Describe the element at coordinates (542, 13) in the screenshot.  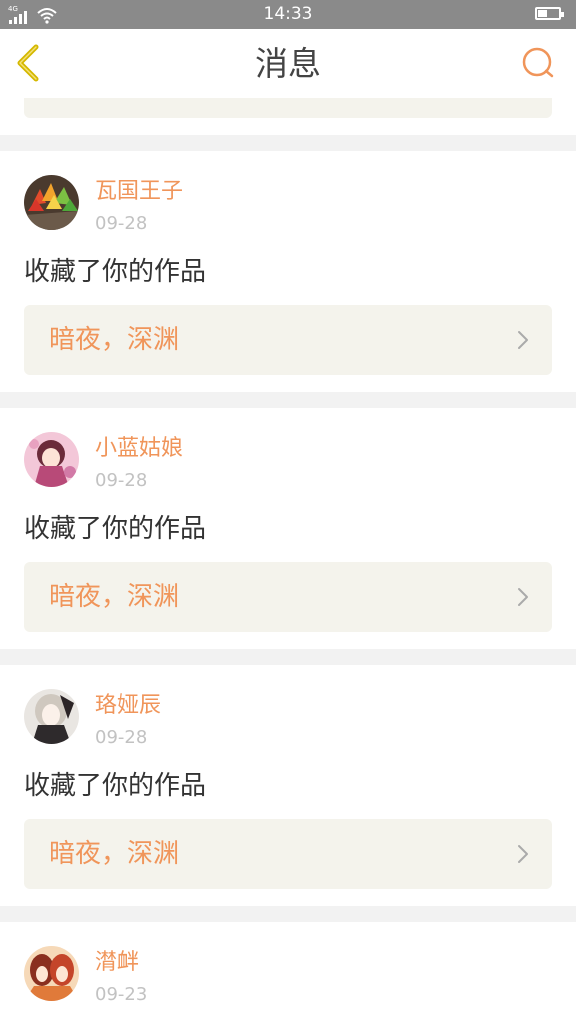
I see `battery-level` at that location.